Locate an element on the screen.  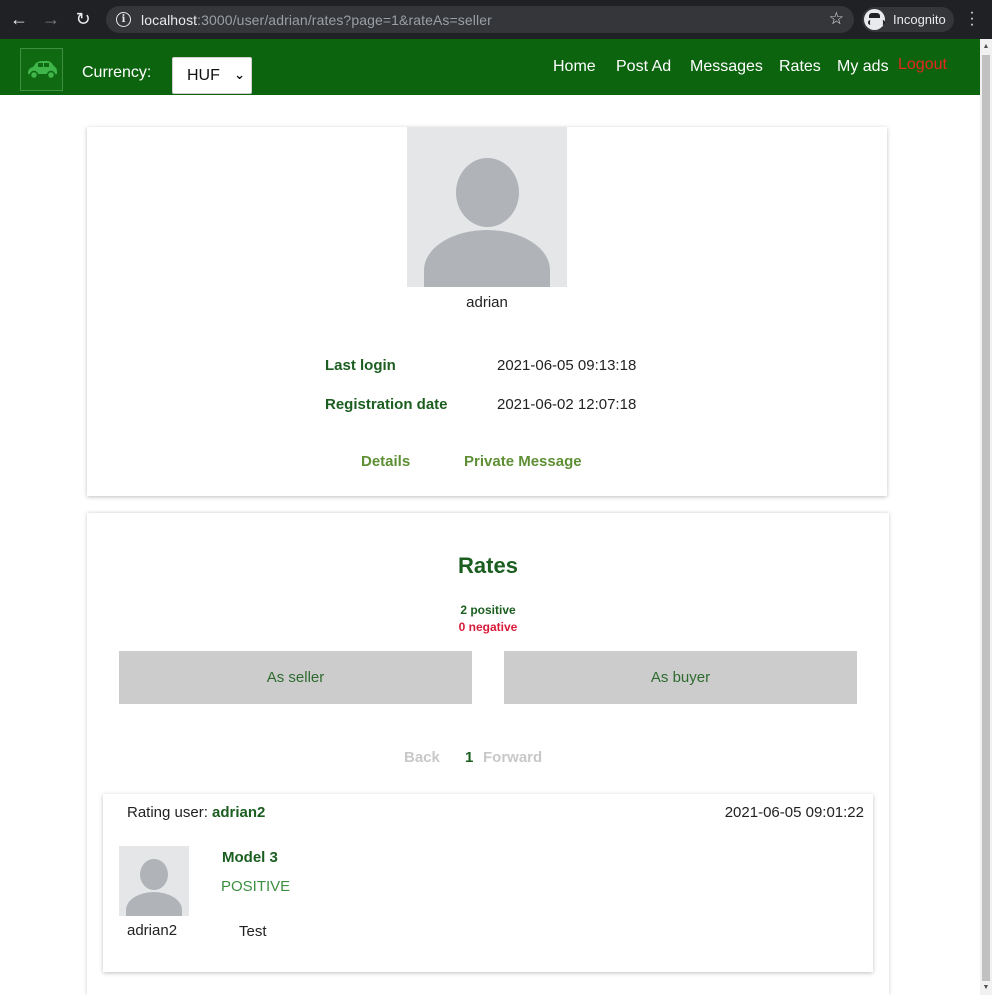
bookmark-star-icon: ☆ is located at coordinates (836, 19).